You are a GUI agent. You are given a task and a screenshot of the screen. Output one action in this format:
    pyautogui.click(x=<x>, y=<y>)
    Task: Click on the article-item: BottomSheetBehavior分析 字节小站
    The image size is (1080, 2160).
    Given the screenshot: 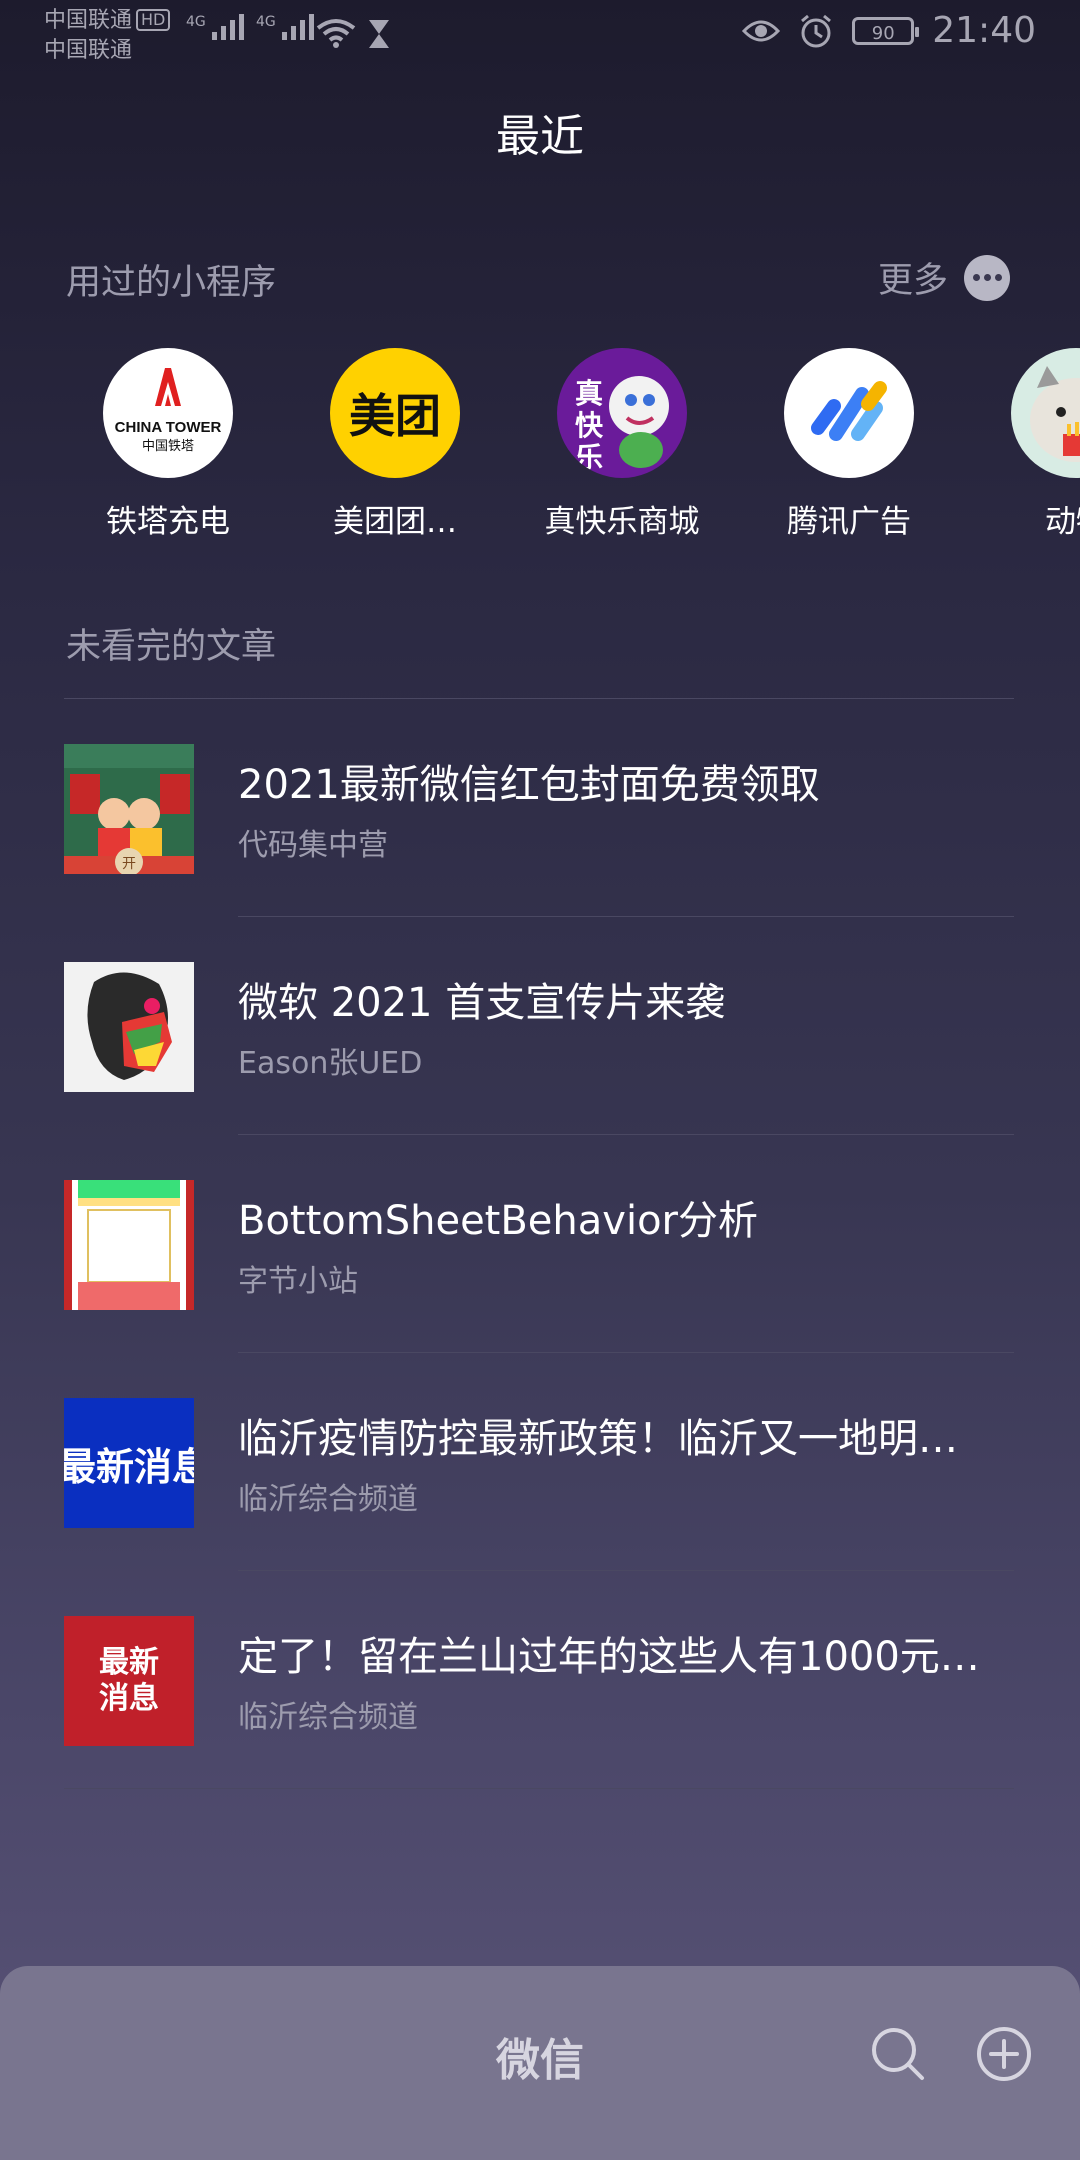 What is the action you would take?
    pyautogui.click(x=540, y=1289)
    